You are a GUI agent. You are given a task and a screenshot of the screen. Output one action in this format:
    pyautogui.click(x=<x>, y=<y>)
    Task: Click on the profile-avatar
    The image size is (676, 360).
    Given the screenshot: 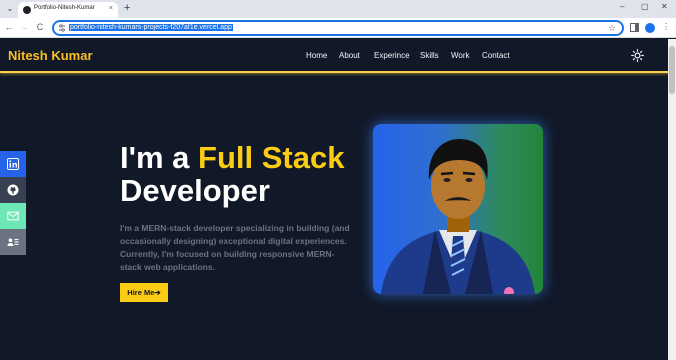 What is the action you would take?
    pyautogui.click(x=650, y=28)
    